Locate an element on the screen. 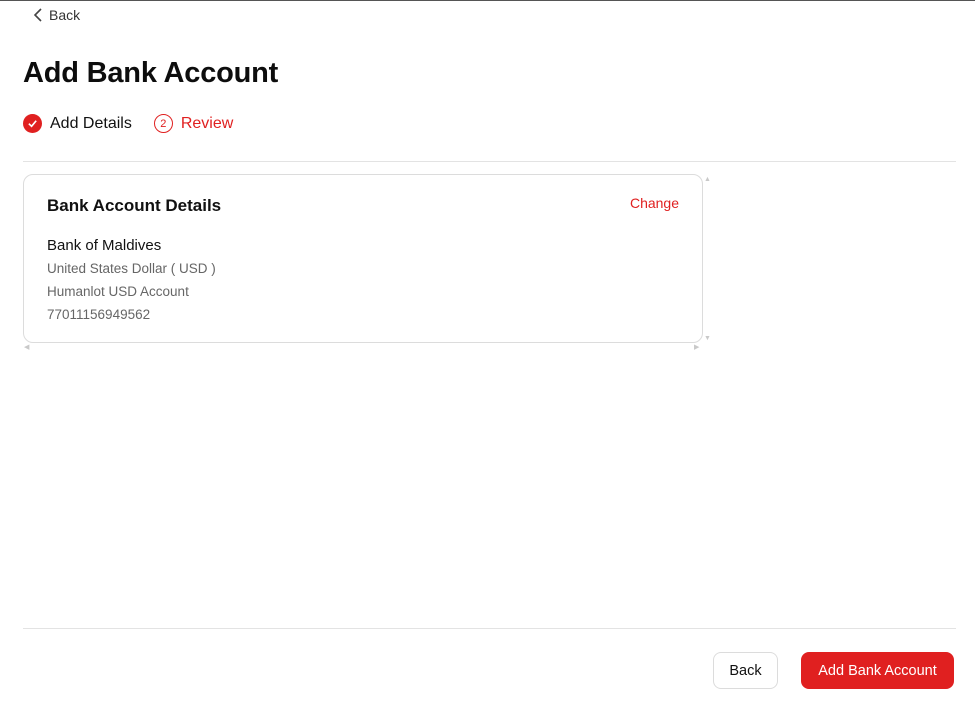 This screenshot has height=705, width=975. currency-text: United States Dollar ( USD ) is located at coordinates (131, 268).